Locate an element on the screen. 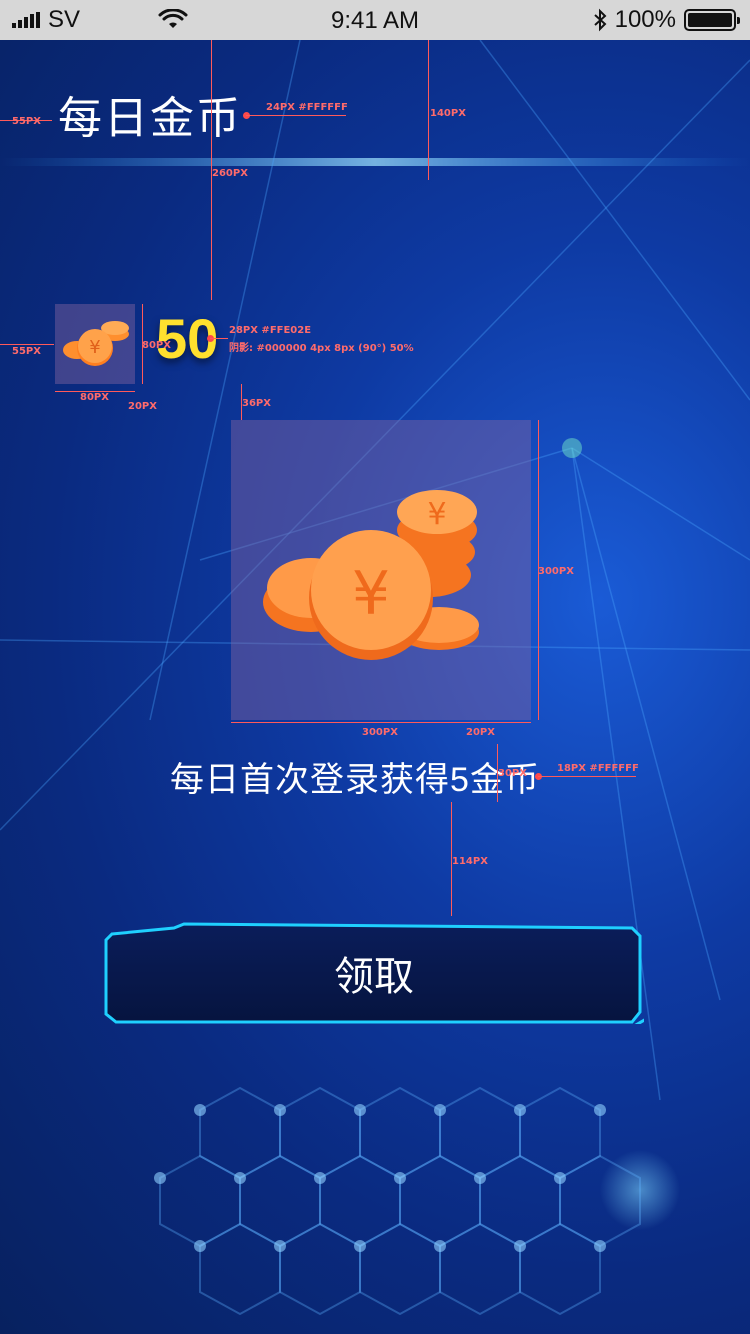 The image size is (750, 1334). anno-title-style: 24PX #FFFFFF is located at coordinates (307, 107).